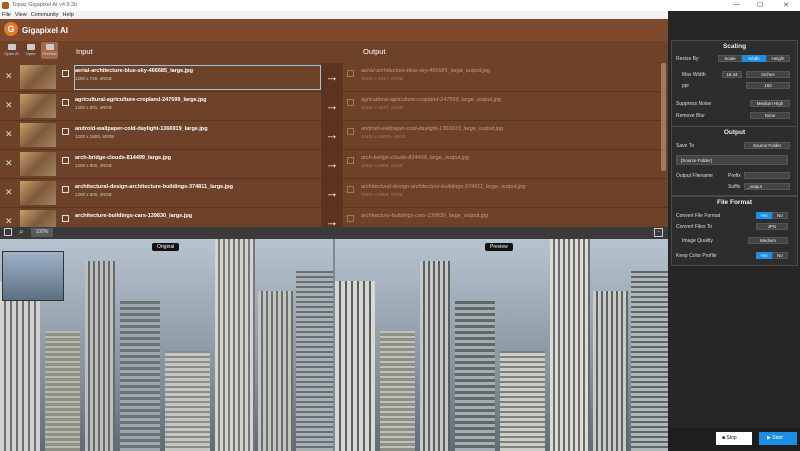 The image size is (800, 451). Describe the element at coordinates (11, 50) in the screenshot. I see `open-ai-button: Open AI` at that location.